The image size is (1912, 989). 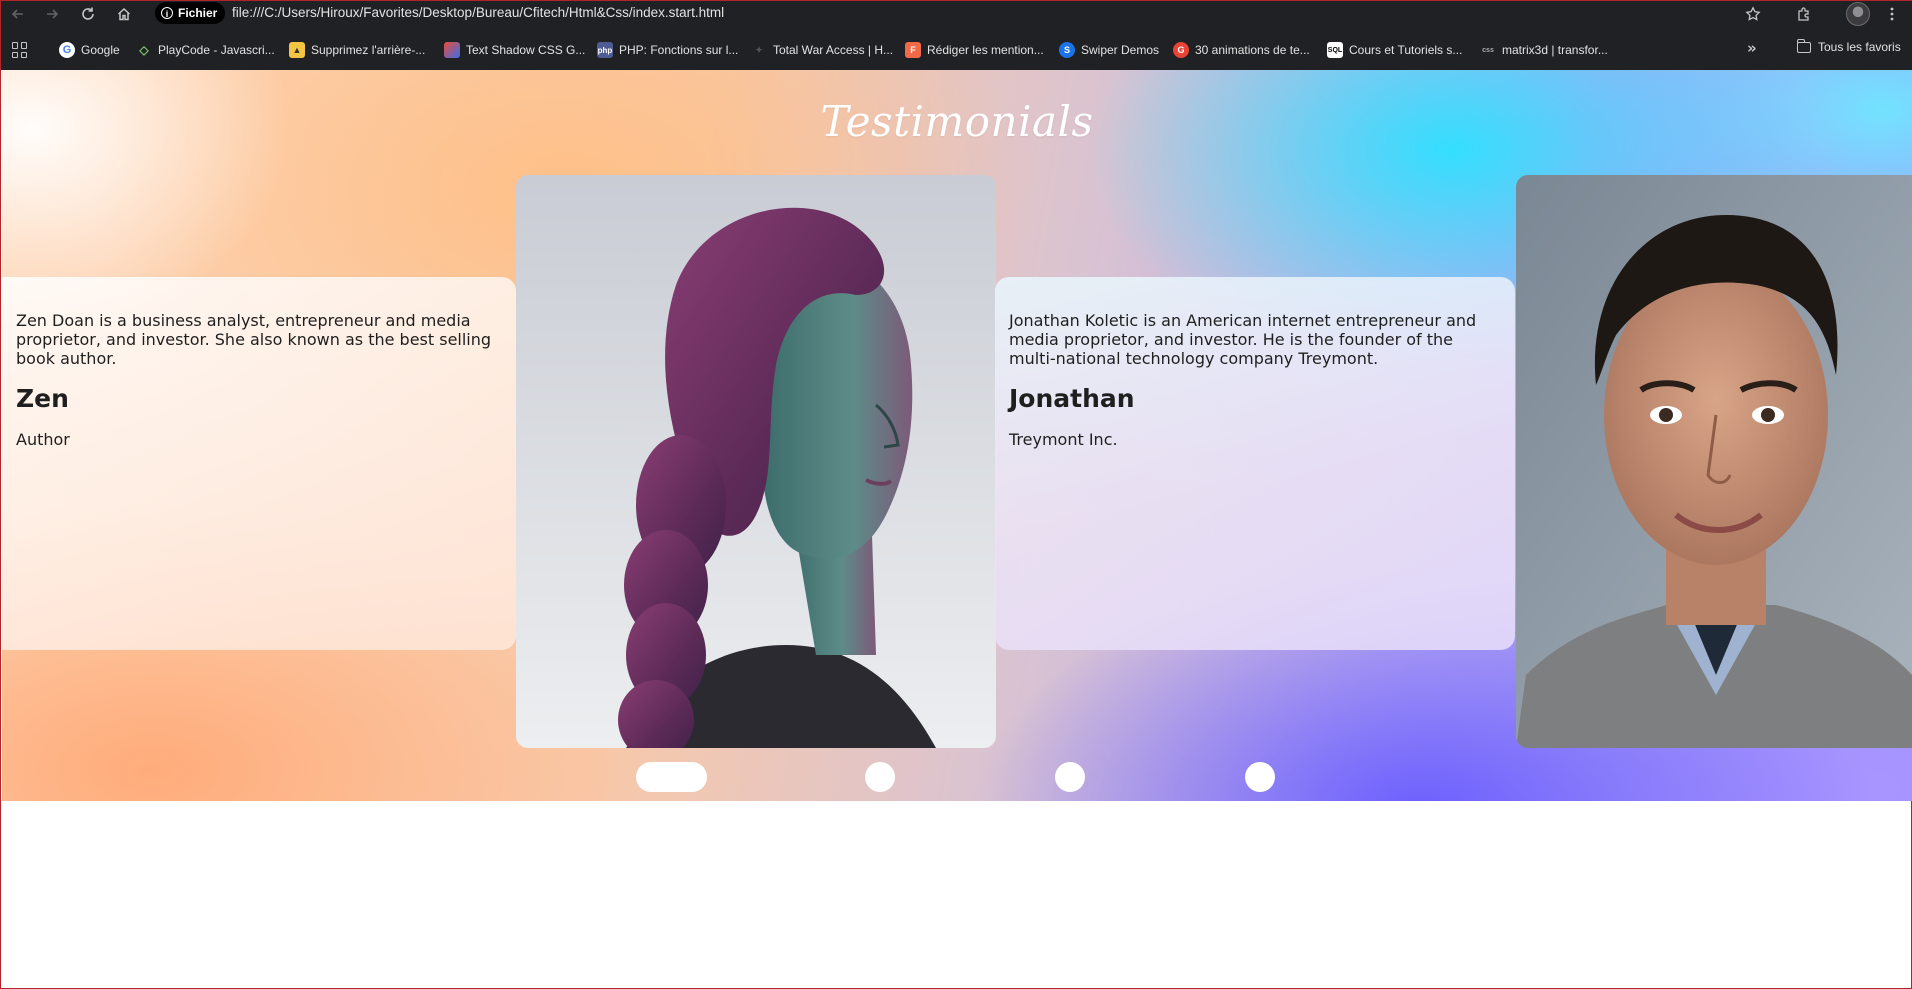 I want to click on sql-icon: SQL, so click(x=1335, y=50).